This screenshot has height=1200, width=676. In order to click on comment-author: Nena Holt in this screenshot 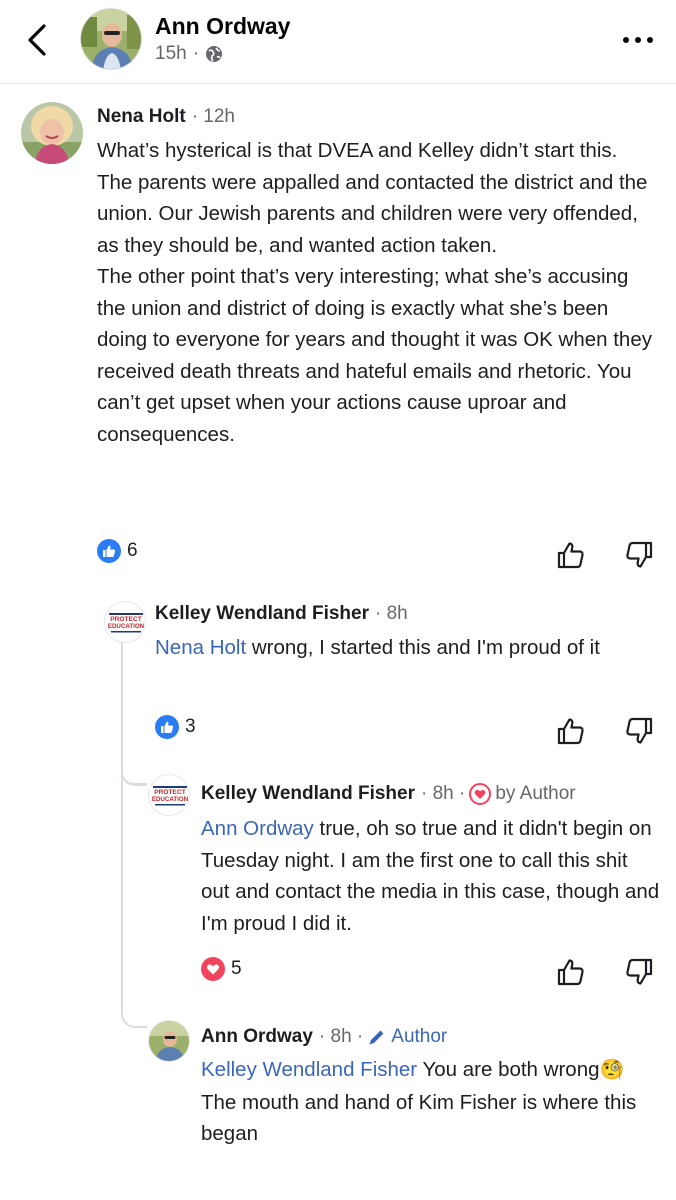, I will do `click(141, 117)`.